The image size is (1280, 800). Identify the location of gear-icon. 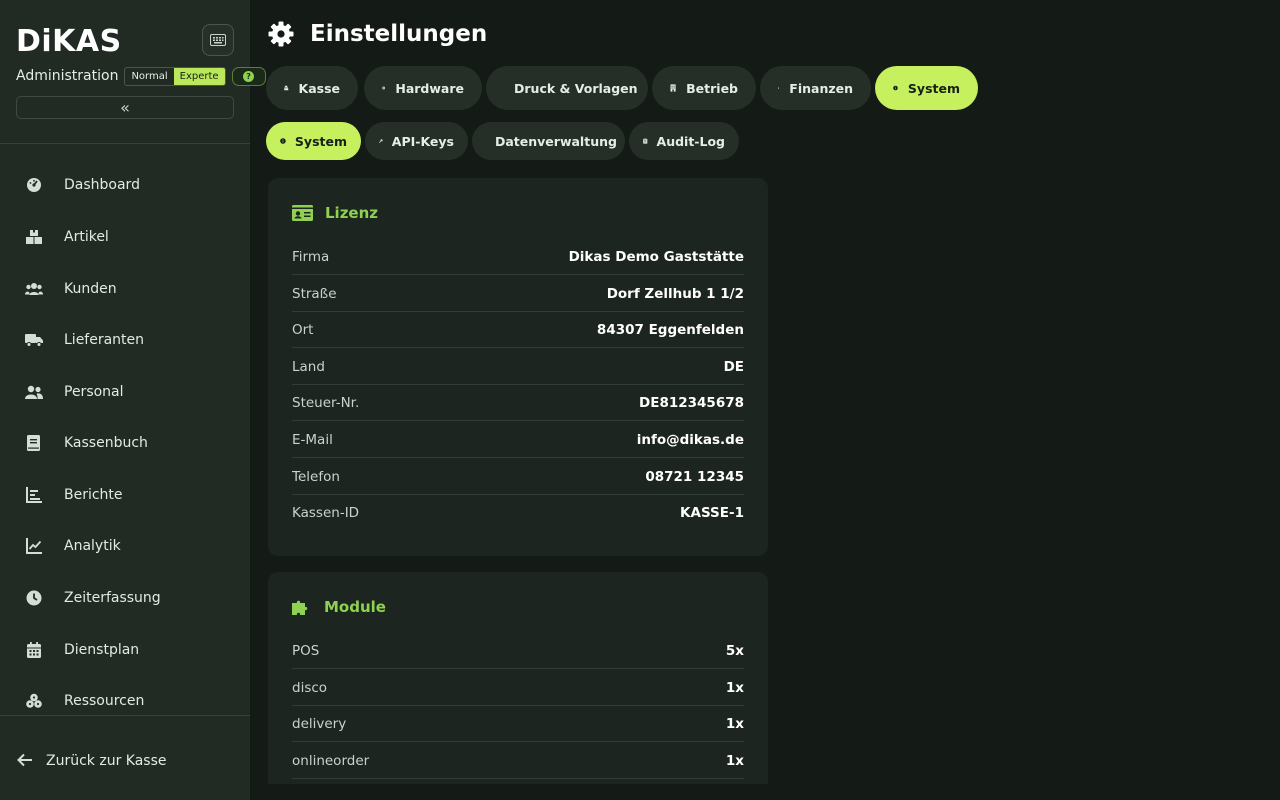
(281, 34).